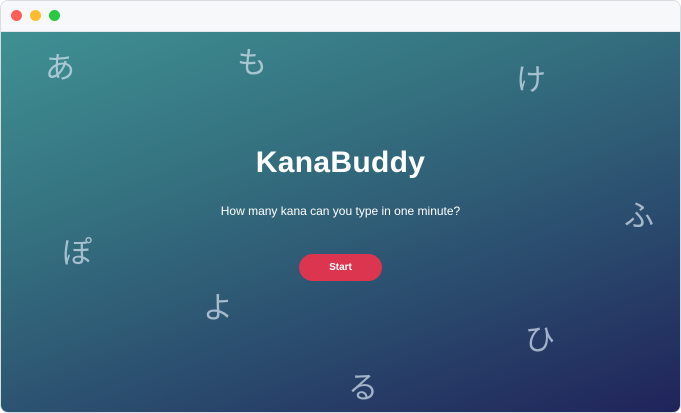 This screenshot has height=413, width=681. What do you see at coordinates (340, 267) in the screenshot?
I see `start-button: Start` at bounding box center [340, 267].